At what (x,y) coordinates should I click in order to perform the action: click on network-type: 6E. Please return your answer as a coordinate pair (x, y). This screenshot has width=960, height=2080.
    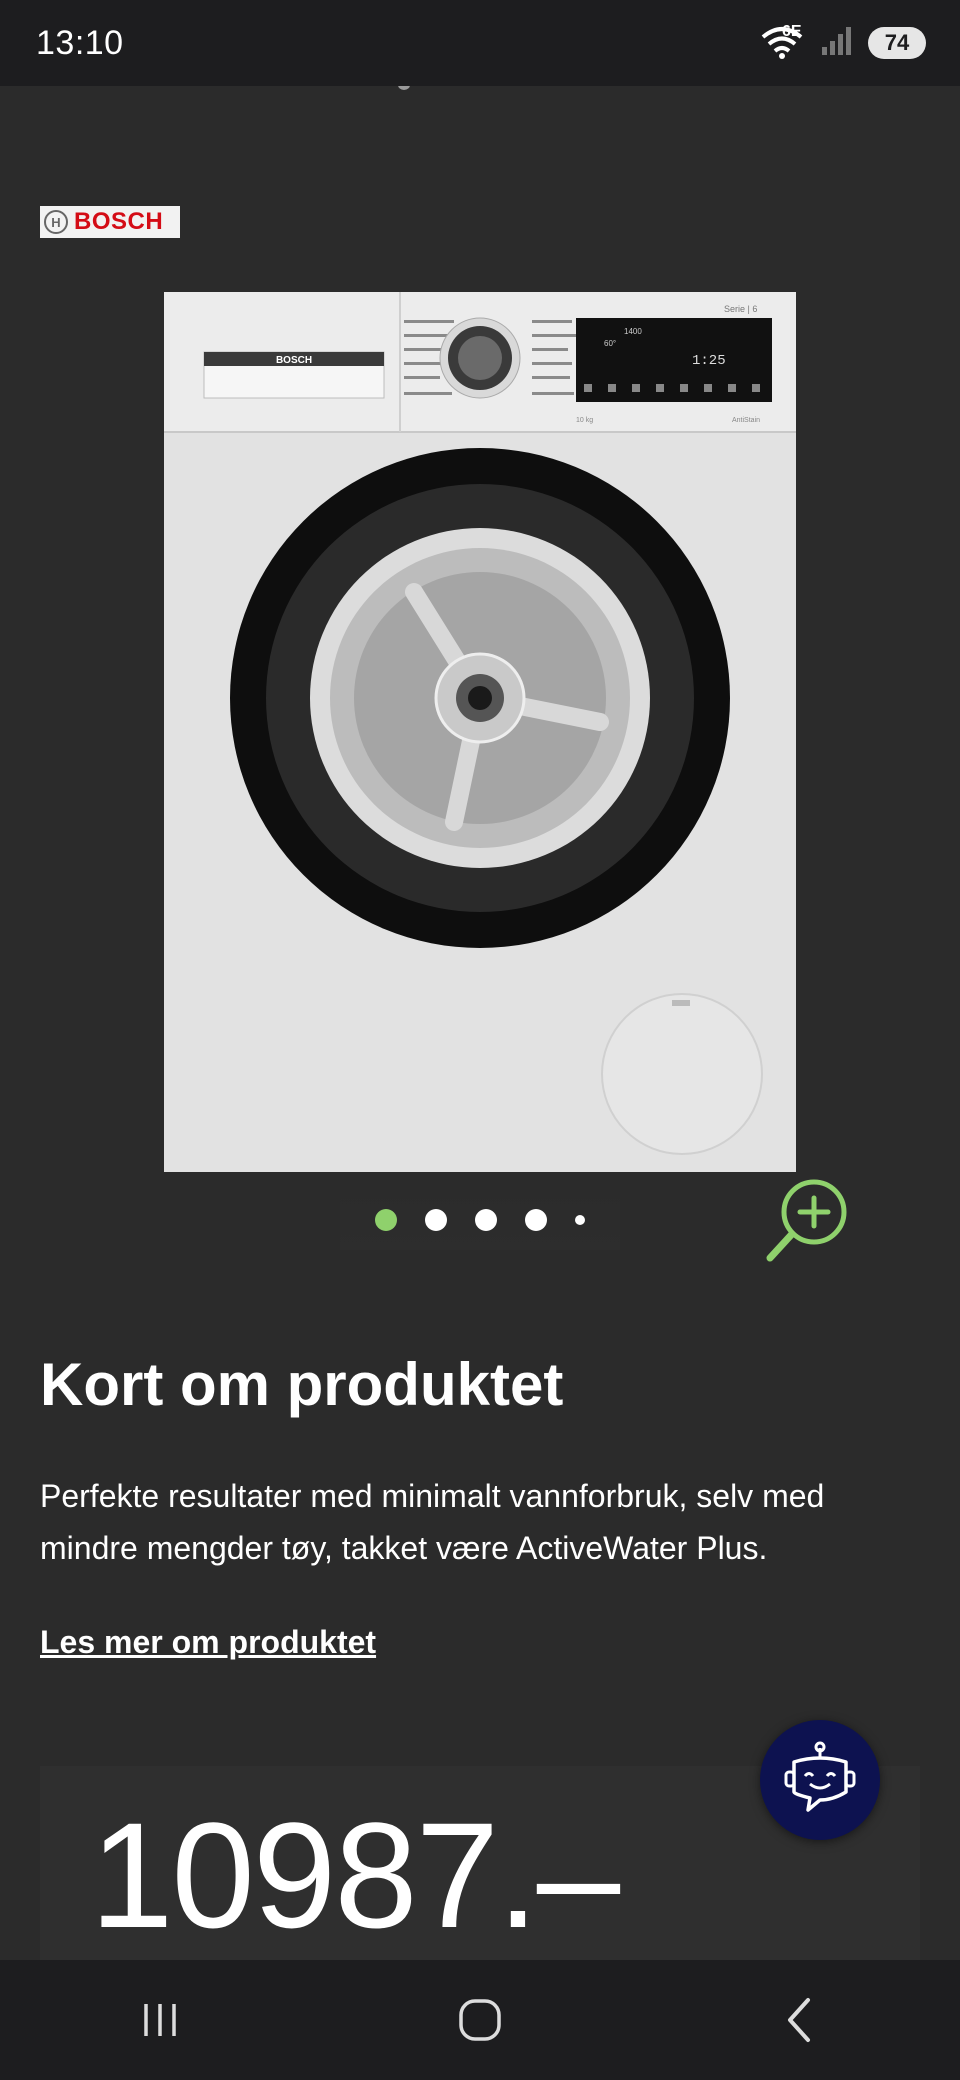
    Looking at the image, I should click on (792, 31).